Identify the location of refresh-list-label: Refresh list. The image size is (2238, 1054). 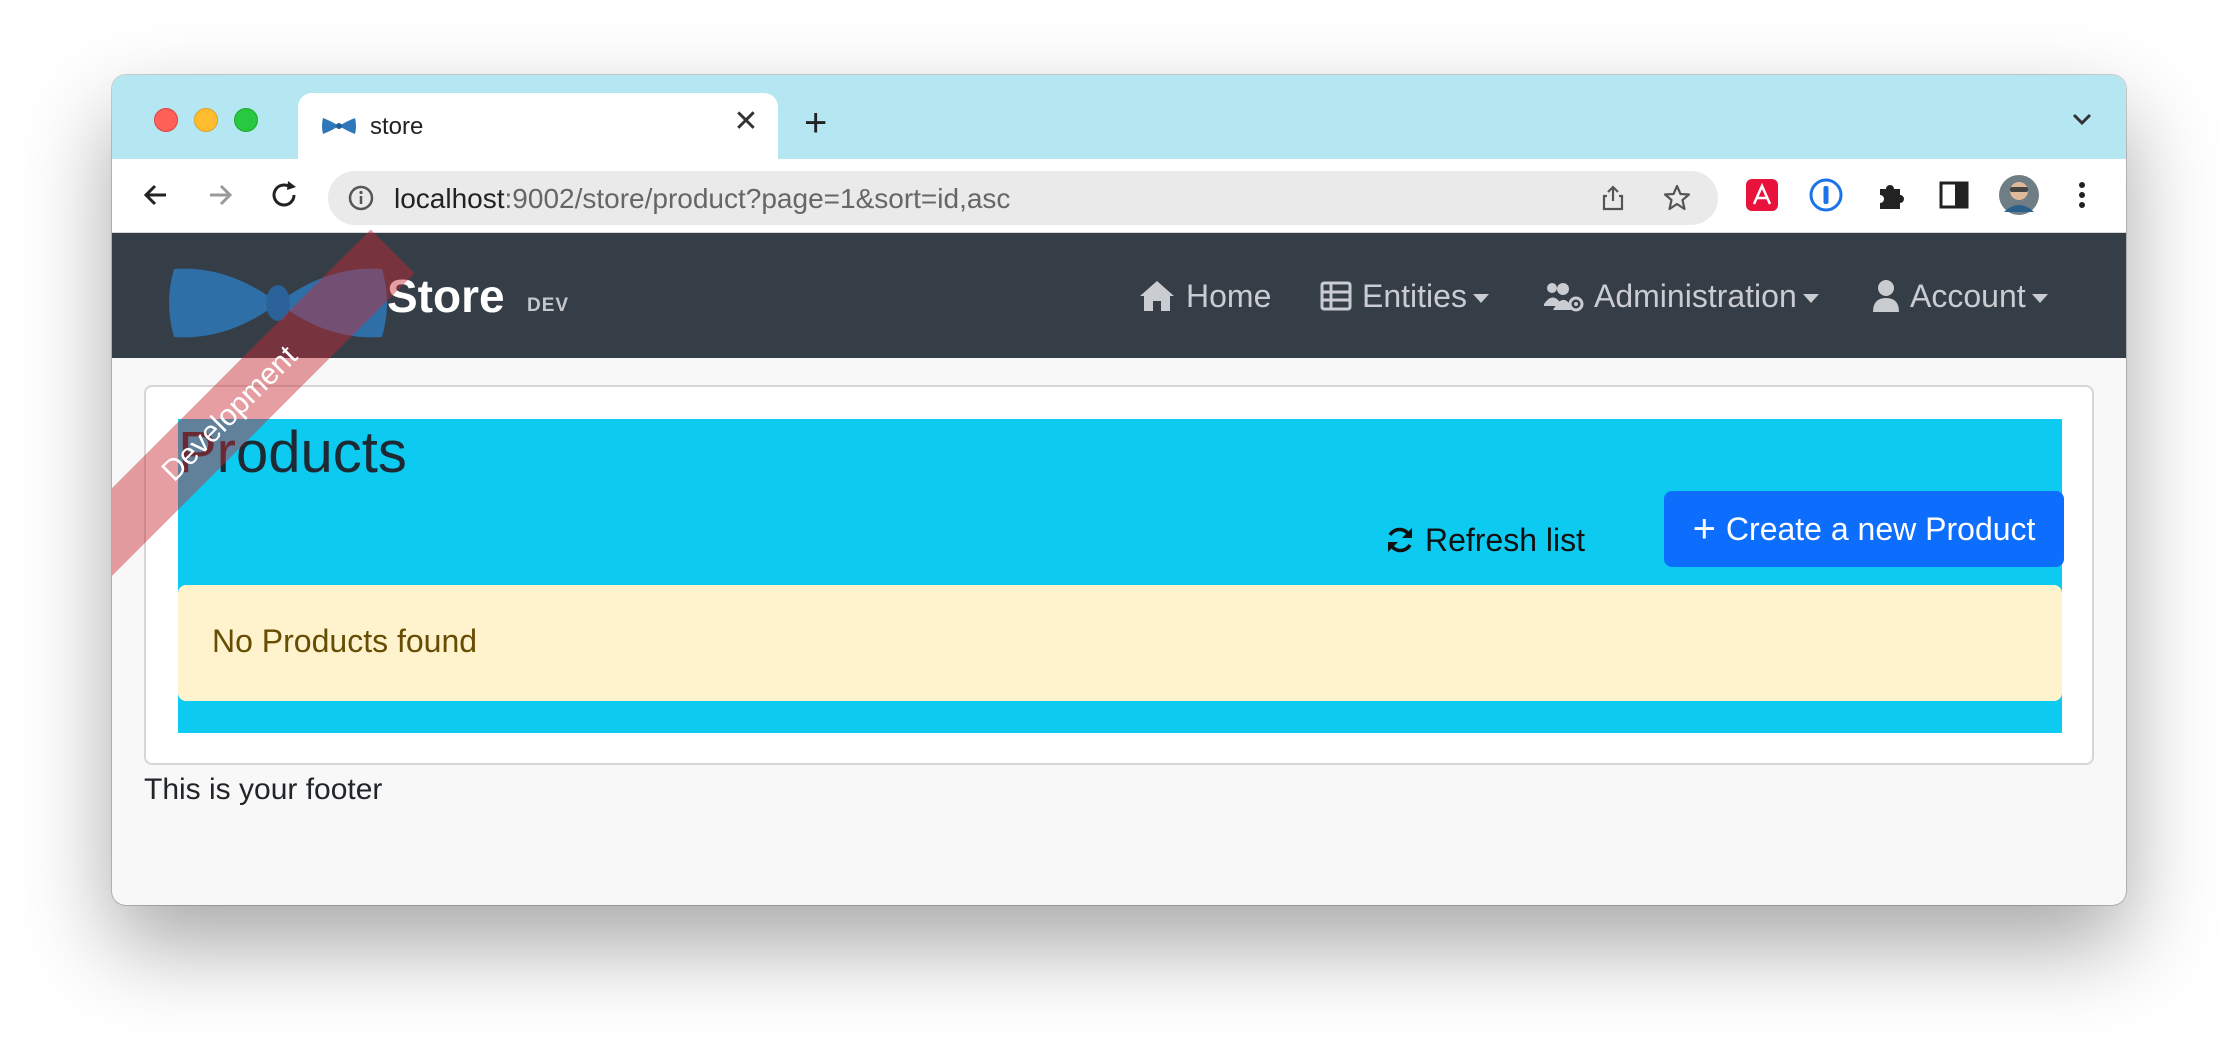
(1505, 539).